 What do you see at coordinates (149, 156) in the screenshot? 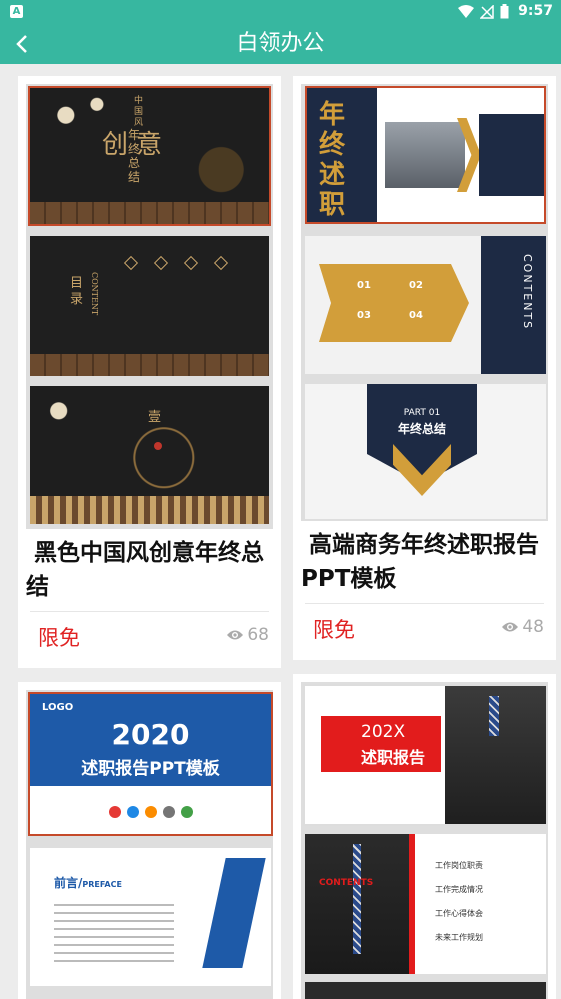
I see `slide-preview: 中国风 创意 年终总结` at bounding box center [149, 156].